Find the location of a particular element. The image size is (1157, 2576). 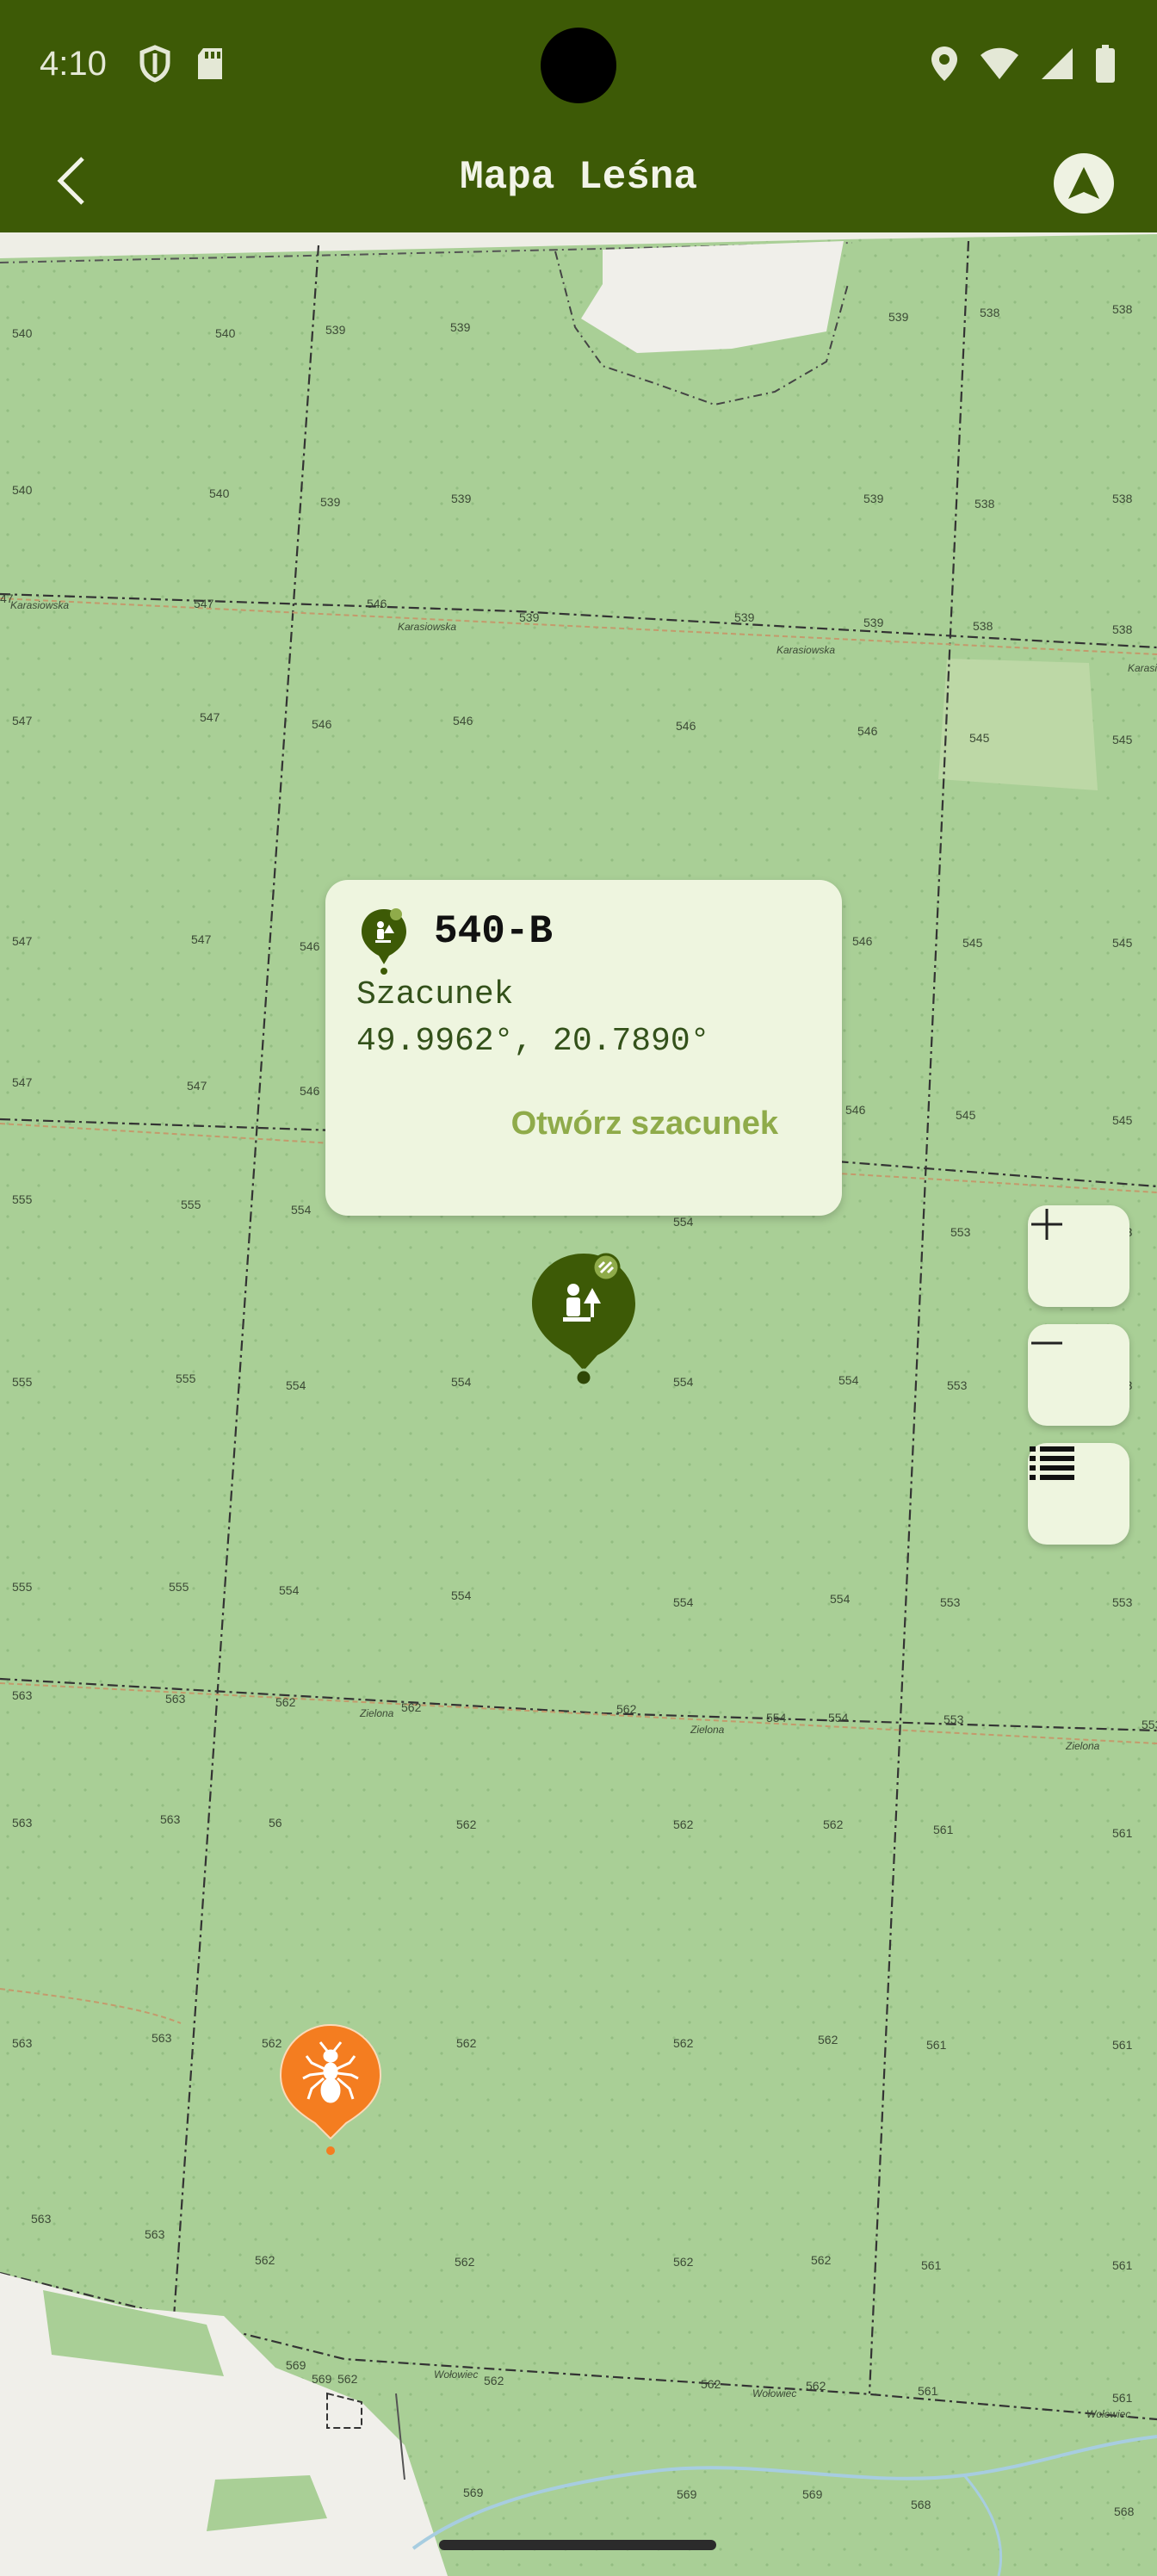

estimate-marker is located at coordinates (584, 1319).